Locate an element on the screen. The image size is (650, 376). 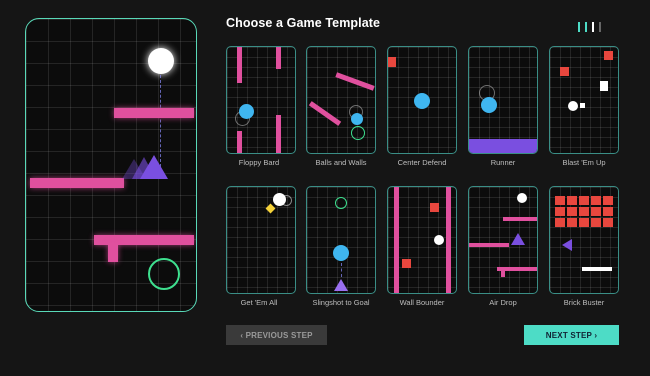
template-card-center-defend is located at coordinates (422, 100).